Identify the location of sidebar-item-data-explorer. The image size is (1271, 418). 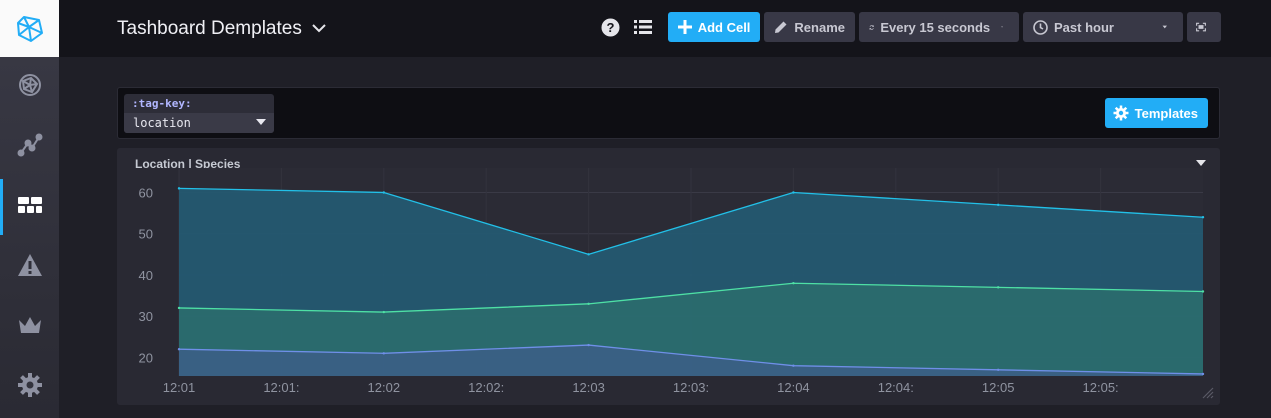
(29, 147).